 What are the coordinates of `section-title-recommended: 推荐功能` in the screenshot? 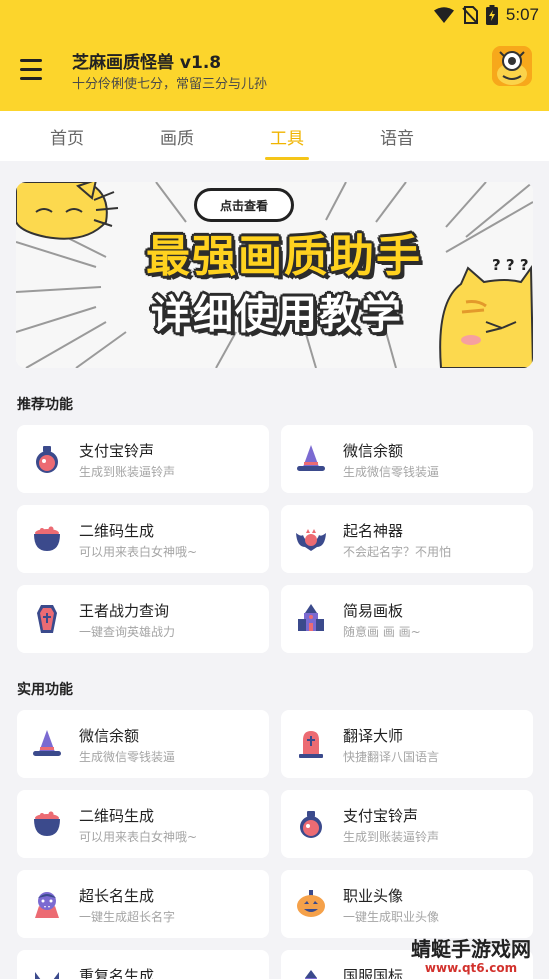 It's located at (45, 405).